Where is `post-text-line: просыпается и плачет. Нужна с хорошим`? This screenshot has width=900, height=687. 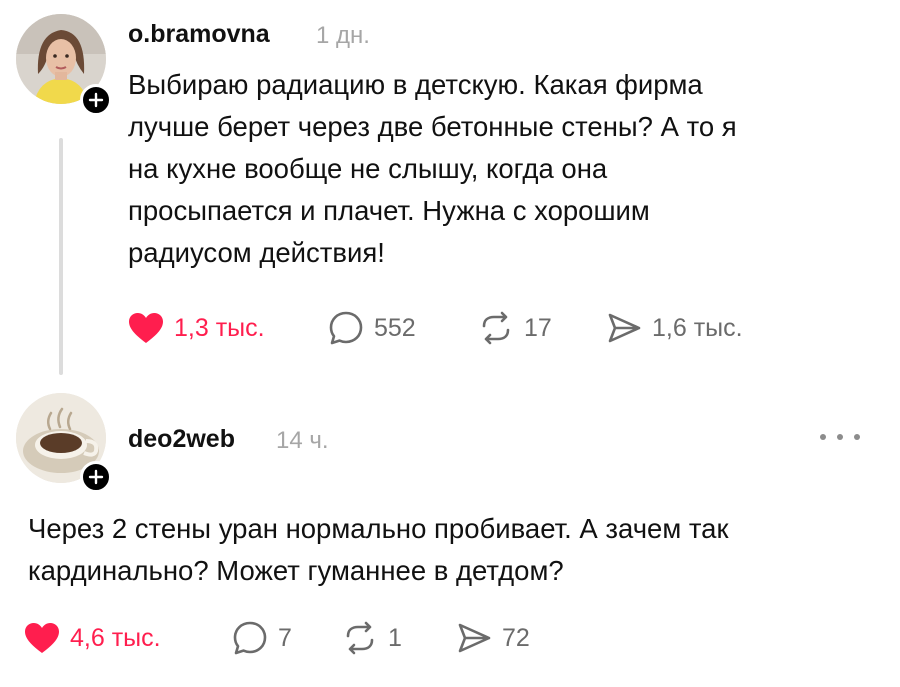 post-text-line: просыпается и плачет. Нужна с хорошим is located at coordinates (389, 210).